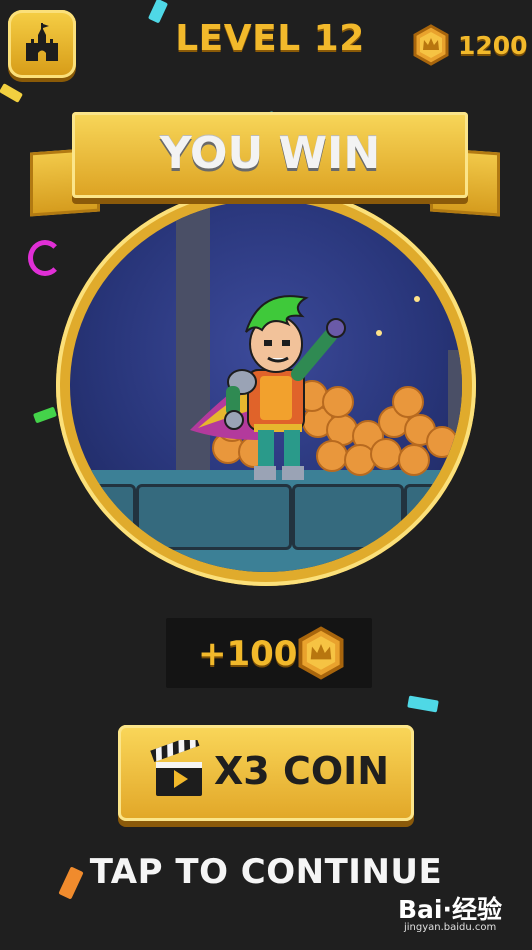 Image resolution: width=532 pixels, height=950 pixels. I want to click on x3-coin-button: X3 COIN, so click(266, 773).